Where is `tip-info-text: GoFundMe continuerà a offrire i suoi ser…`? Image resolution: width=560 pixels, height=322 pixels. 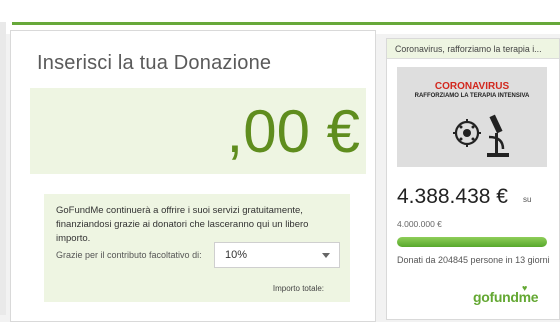
tip-info-text: GoFundMe continuerà a offrire i suoi ser… is located at coordinates (182, 224).